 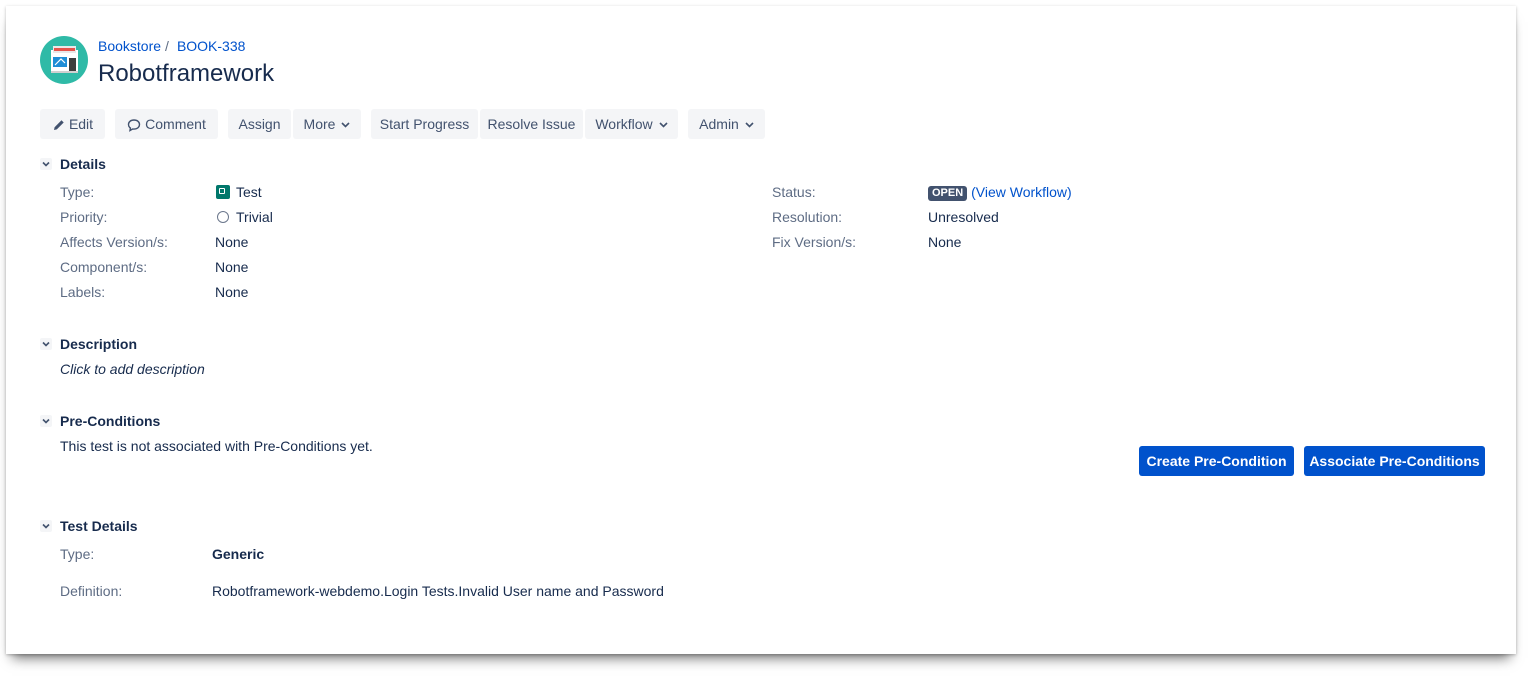 What do you see at coordinates (963, 217) in the screenshot?
I see `resolution-value: Unresolved` at bounding box center [963, 217].